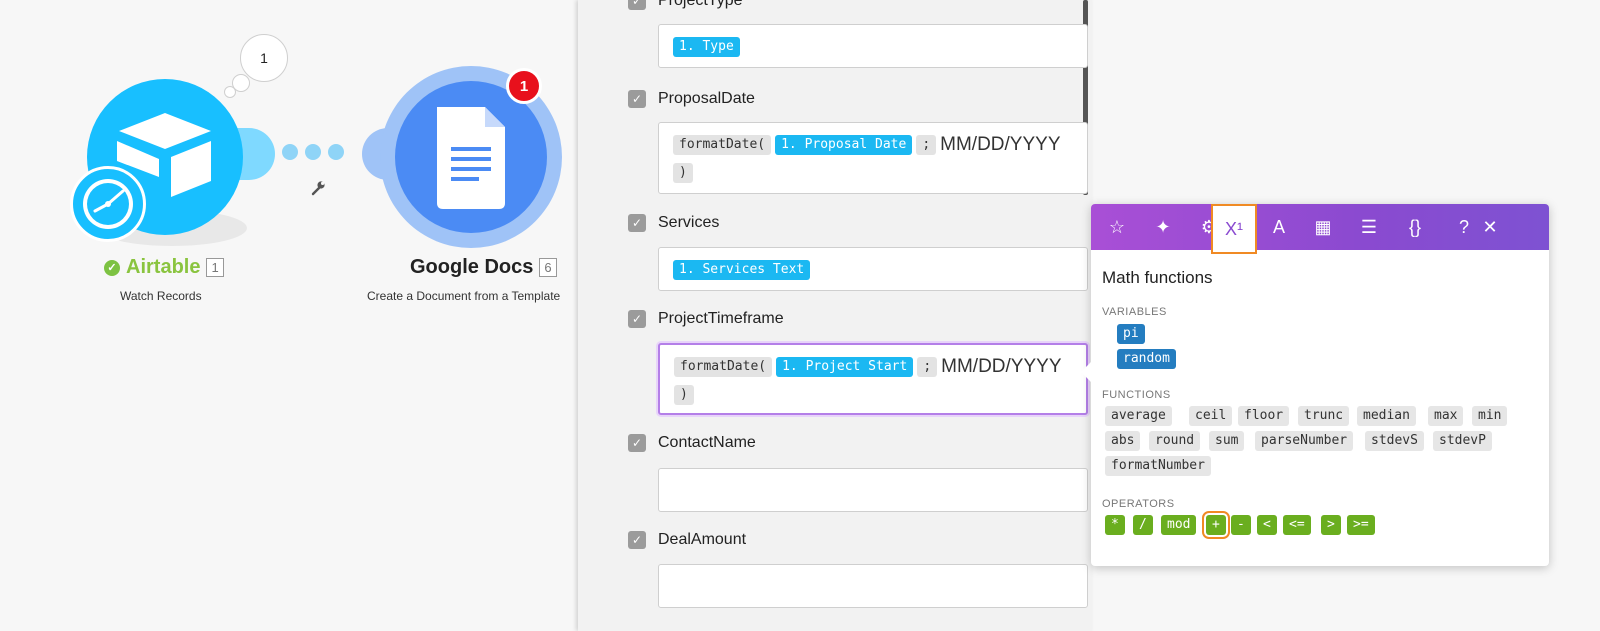 The image size is (1600, 631). What do you see at coordinates (873, 269) in the screenshot?
I see `field-input-services: 1. Services Text` at bounding box center [873, 269].